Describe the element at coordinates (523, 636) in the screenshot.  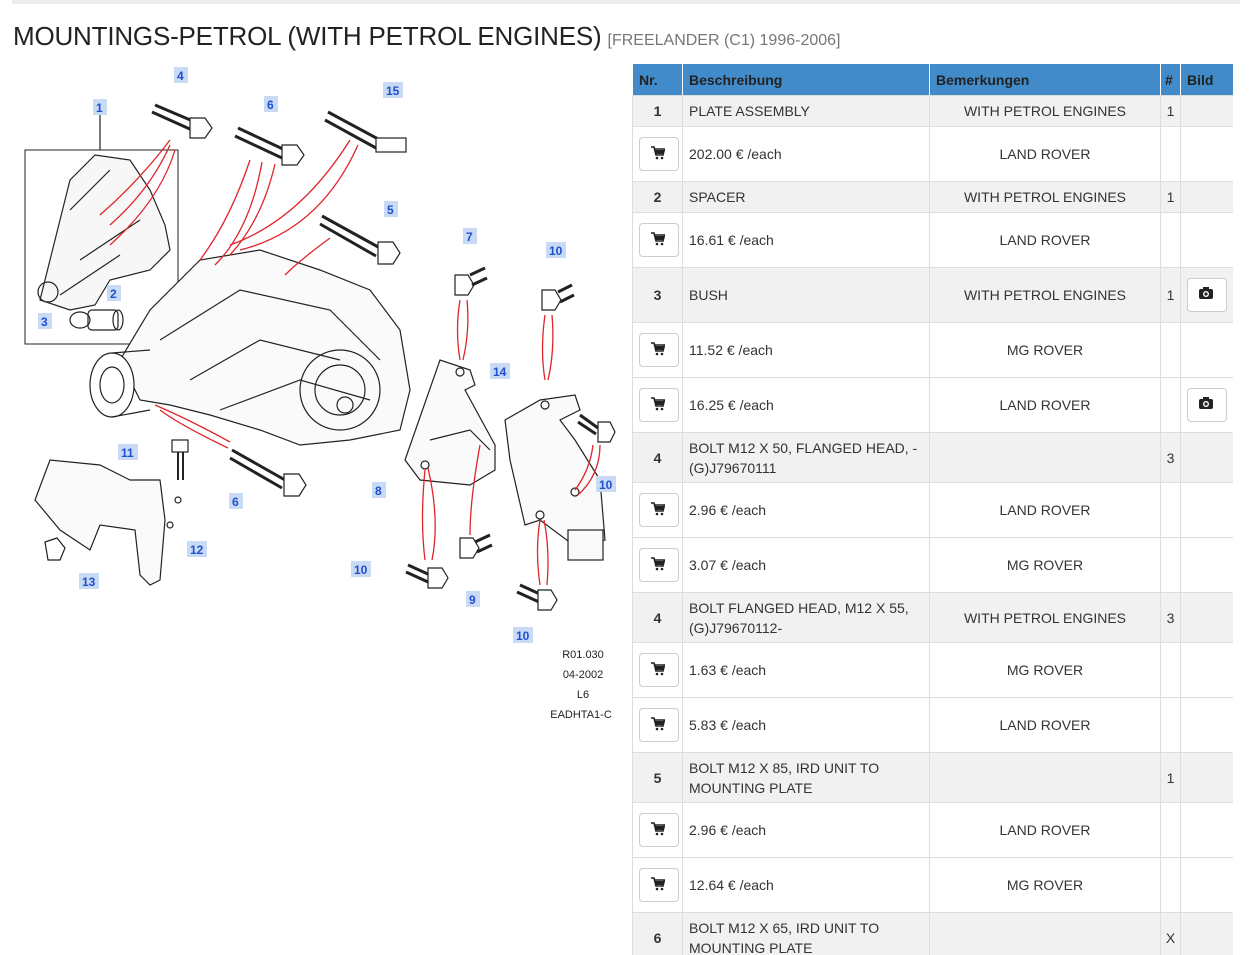
I see `callout-10-bottom: 10` at that location.